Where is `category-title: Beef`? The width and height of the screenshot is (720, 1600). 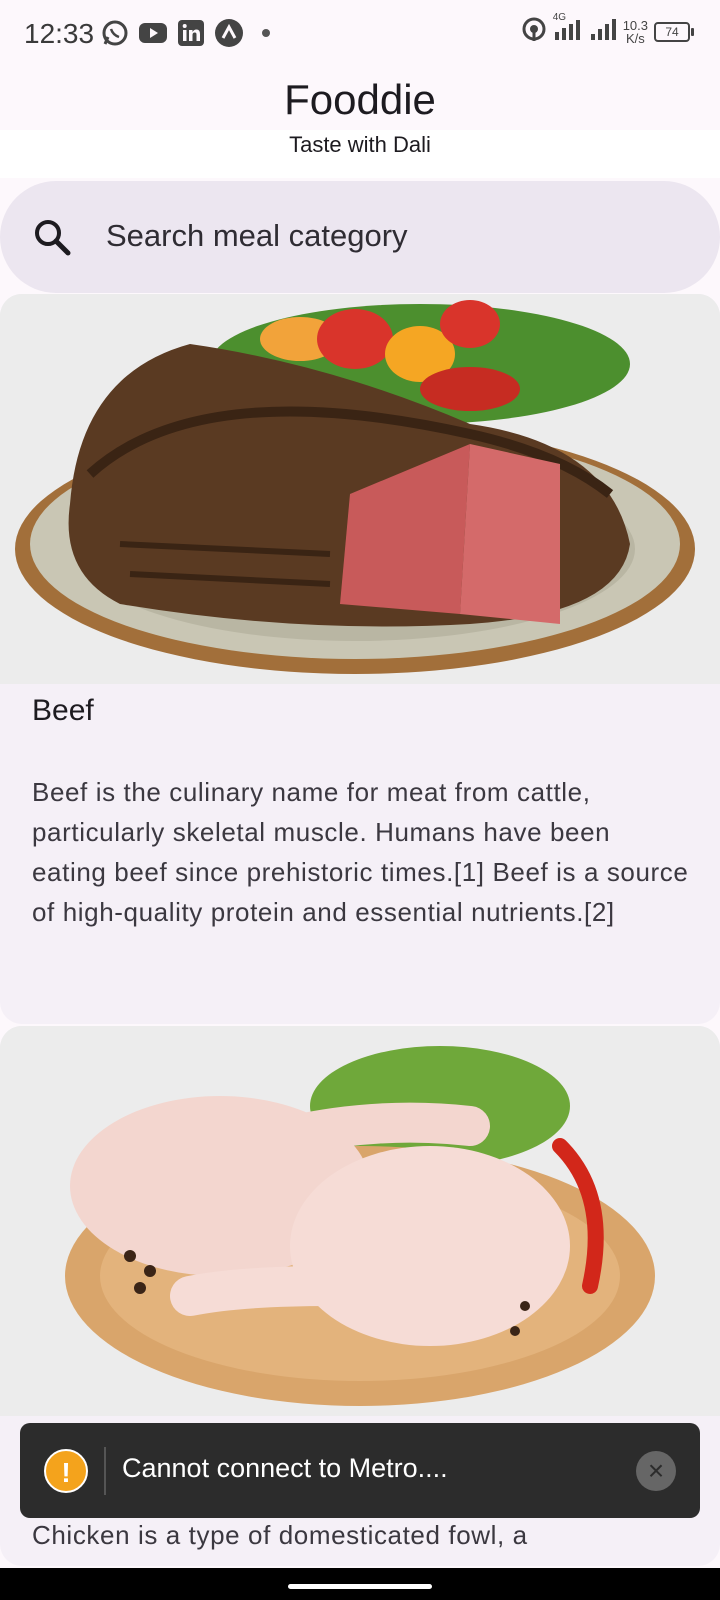
category-title: Beef is located at coordinates (63, 710).